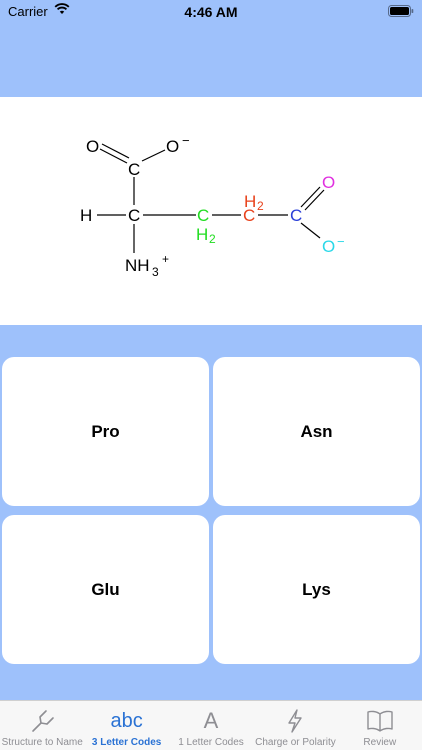 Image resolution: width=422 pixels, height=750 pixels. Describe the element at coordinates (401, 12) in the screenshot. I see `battery-icon` at that location.